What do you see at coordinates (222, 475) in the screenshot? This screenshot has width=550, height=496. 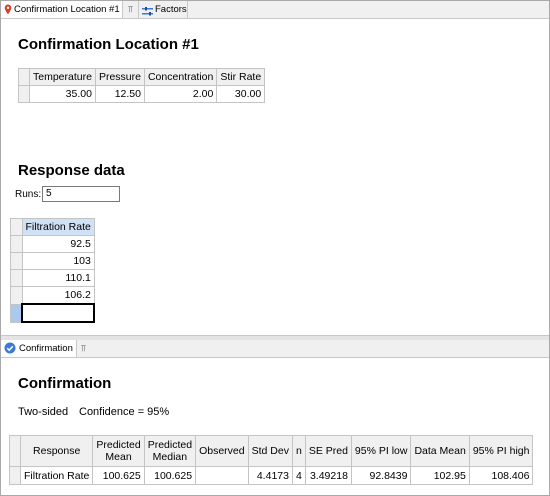 I see `conf-cell` at bounding box center [222, 475].